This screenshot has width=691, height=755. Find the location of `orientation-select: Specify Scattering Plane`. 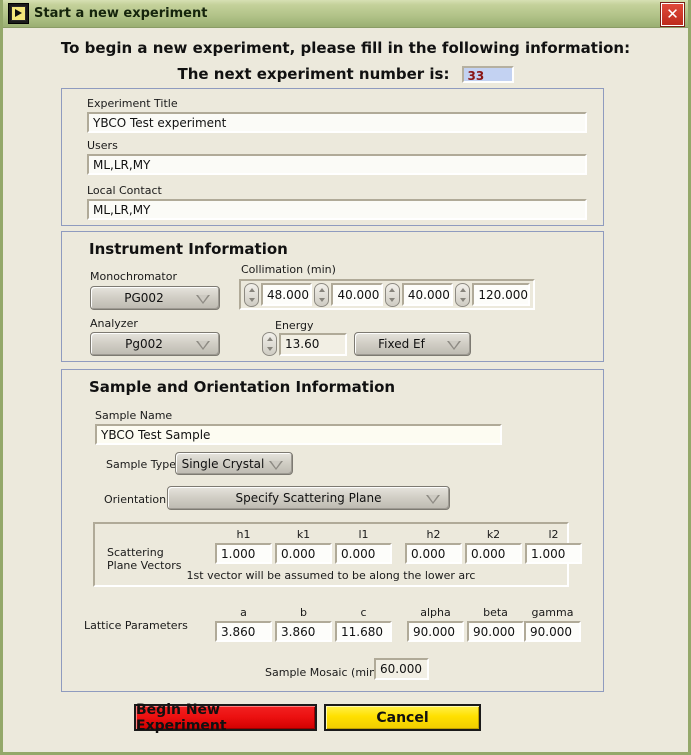

orientation-select: Specify Scattering Plane is located at coordinates (308, 498).